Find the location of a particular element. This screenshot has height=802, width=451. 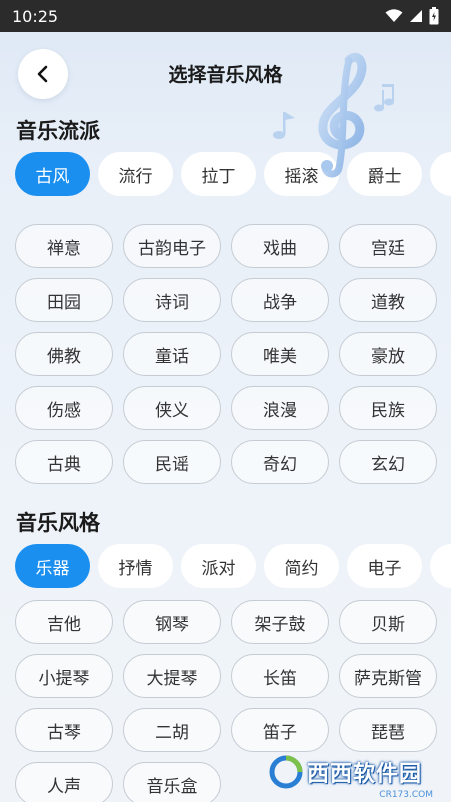

chip: 禅意 is located at coordinates (64, 246).